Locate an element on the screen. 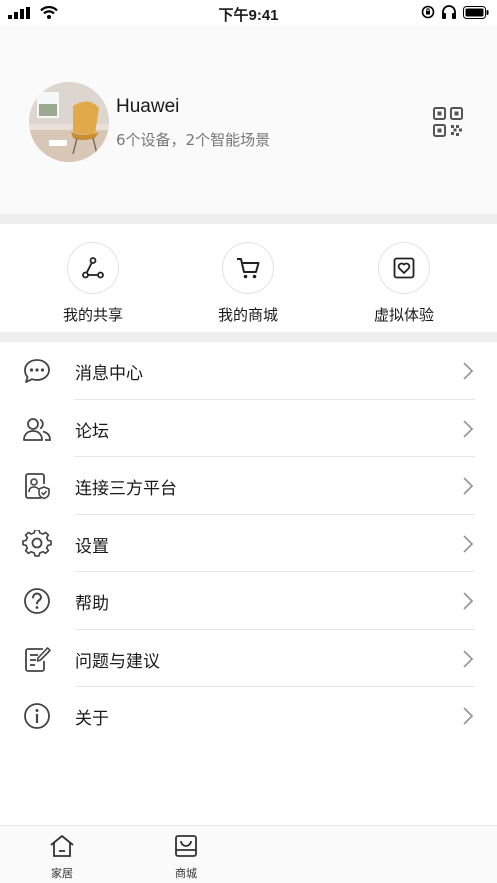  menu-item-label: 消息中心 is located at coordinates (109, 374).